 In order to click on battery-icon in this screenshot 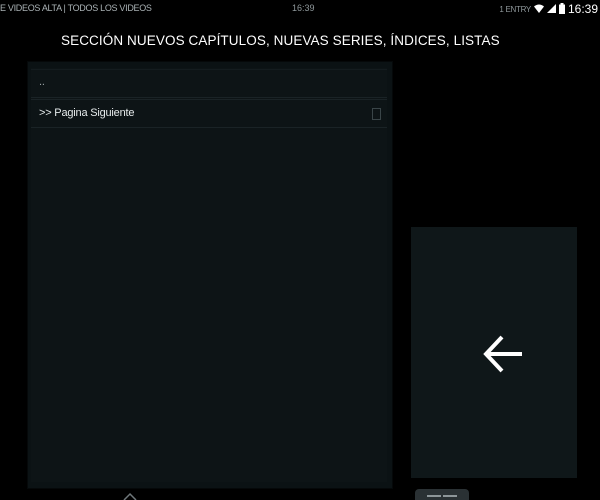, I will do `click(561, 9)`.